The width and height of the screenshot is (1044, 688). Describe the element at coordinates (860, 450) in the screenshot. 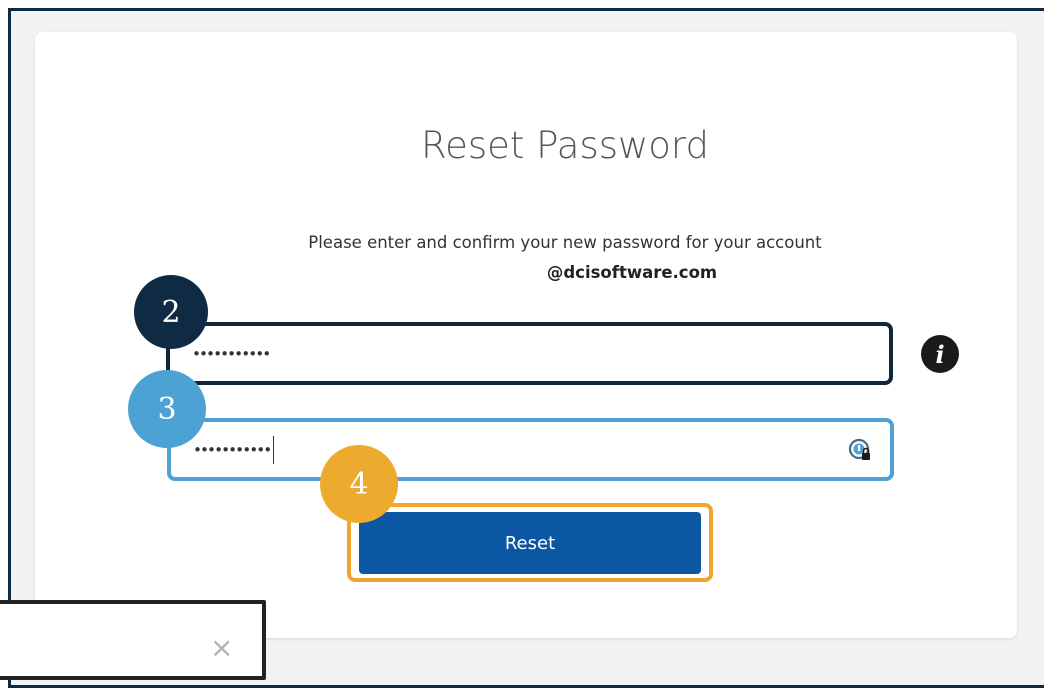

I see `password-manager-lock-icon` at that location.